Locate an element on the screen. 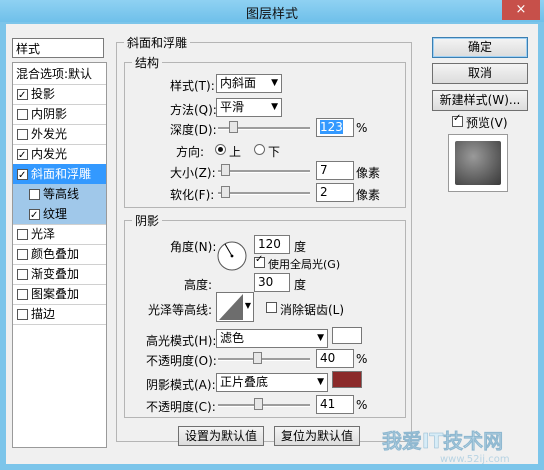 This screenshot has height=470, width=544. highlight-opacity-thumb is located at coordinates (258, 358).